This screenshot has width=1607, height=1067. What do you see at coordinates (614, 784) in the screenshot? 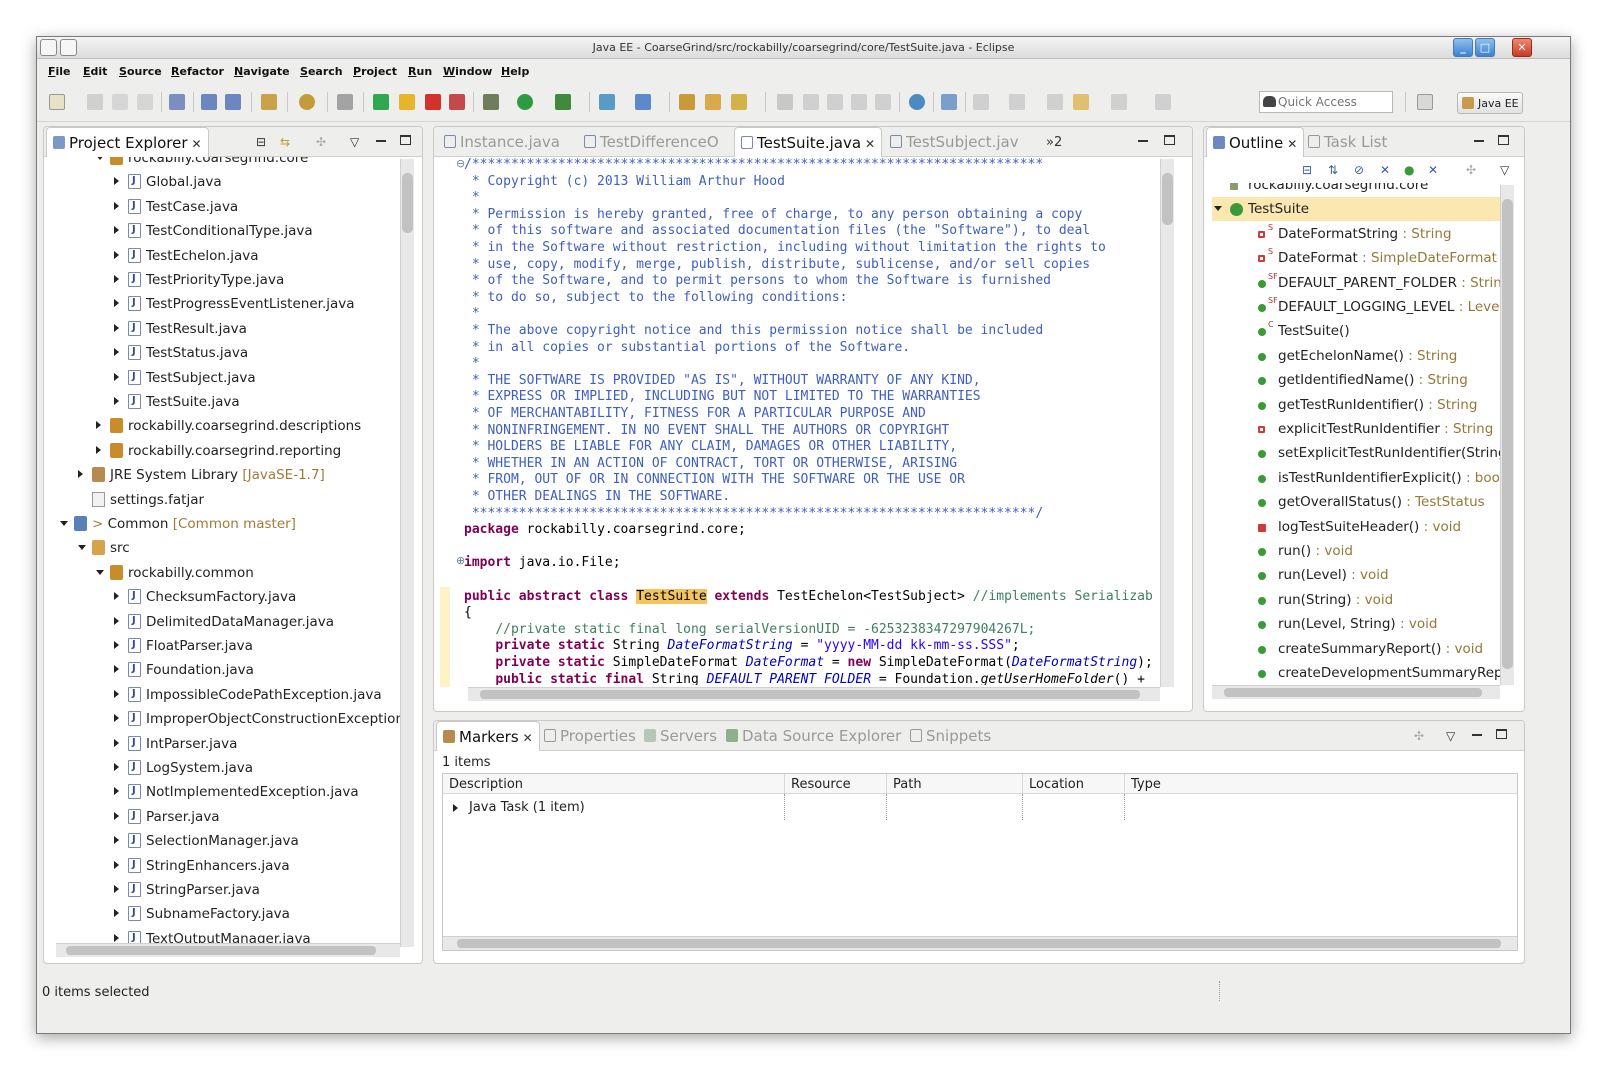
I see `column-description: Description` at bounding box center [614, 784].